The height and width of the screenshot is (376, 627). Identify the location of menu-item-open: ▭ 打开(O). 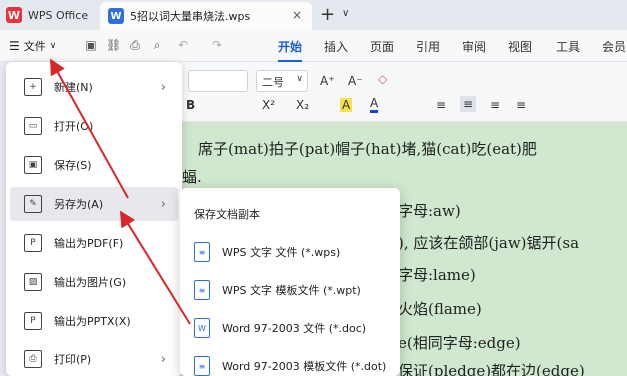
(94, 126).